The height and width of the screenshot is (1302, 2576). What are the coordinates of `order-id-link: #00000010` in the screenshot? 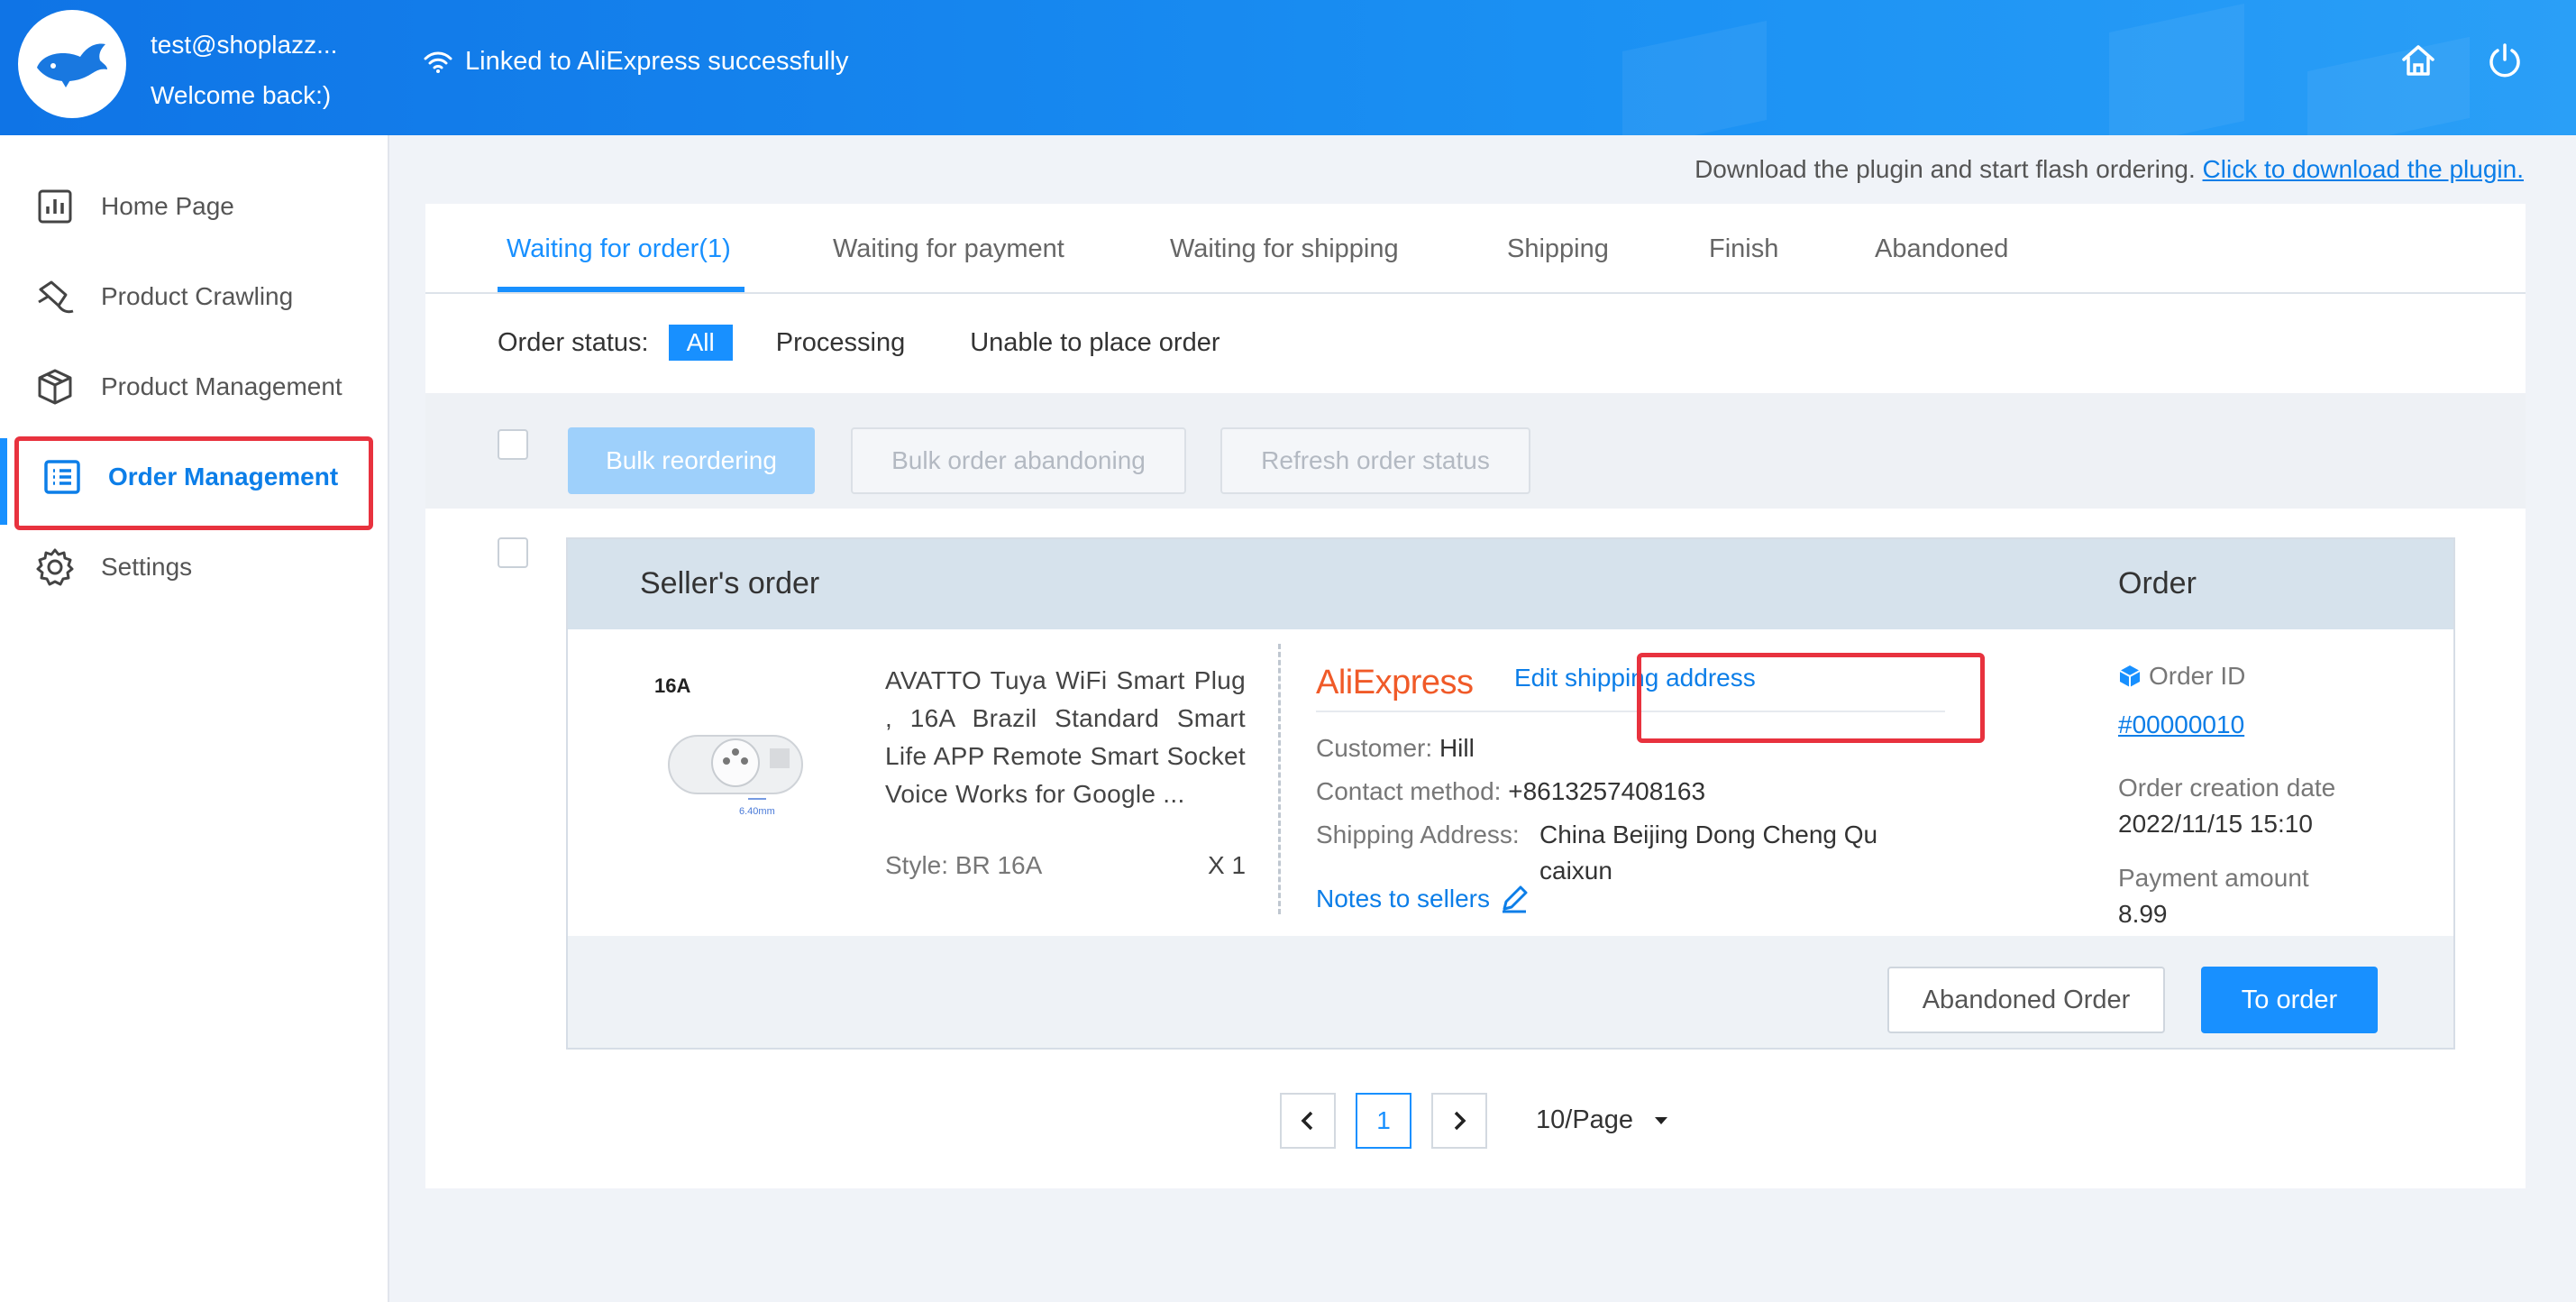 It's located at (2181, 725).